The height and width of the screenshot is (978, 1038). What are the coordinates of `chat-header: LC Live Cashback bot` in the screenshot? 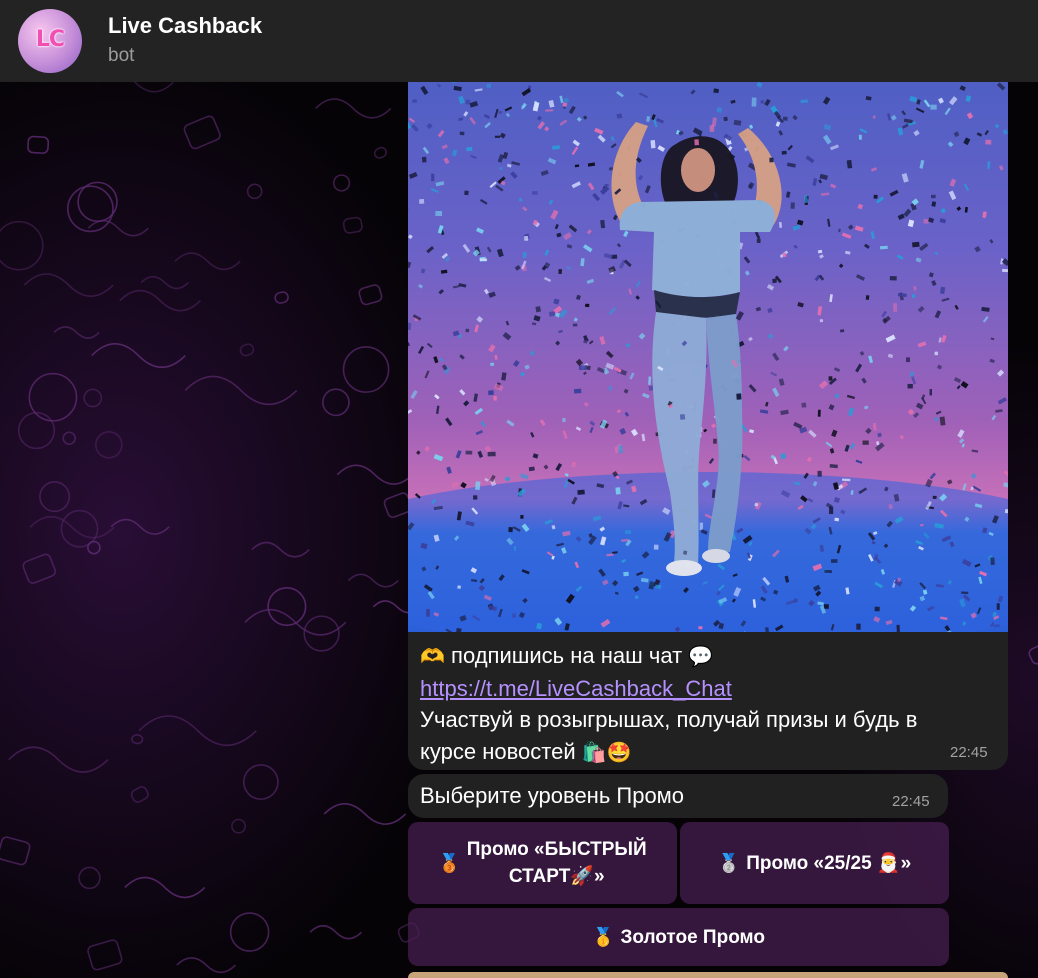 It's located at (519, 41).